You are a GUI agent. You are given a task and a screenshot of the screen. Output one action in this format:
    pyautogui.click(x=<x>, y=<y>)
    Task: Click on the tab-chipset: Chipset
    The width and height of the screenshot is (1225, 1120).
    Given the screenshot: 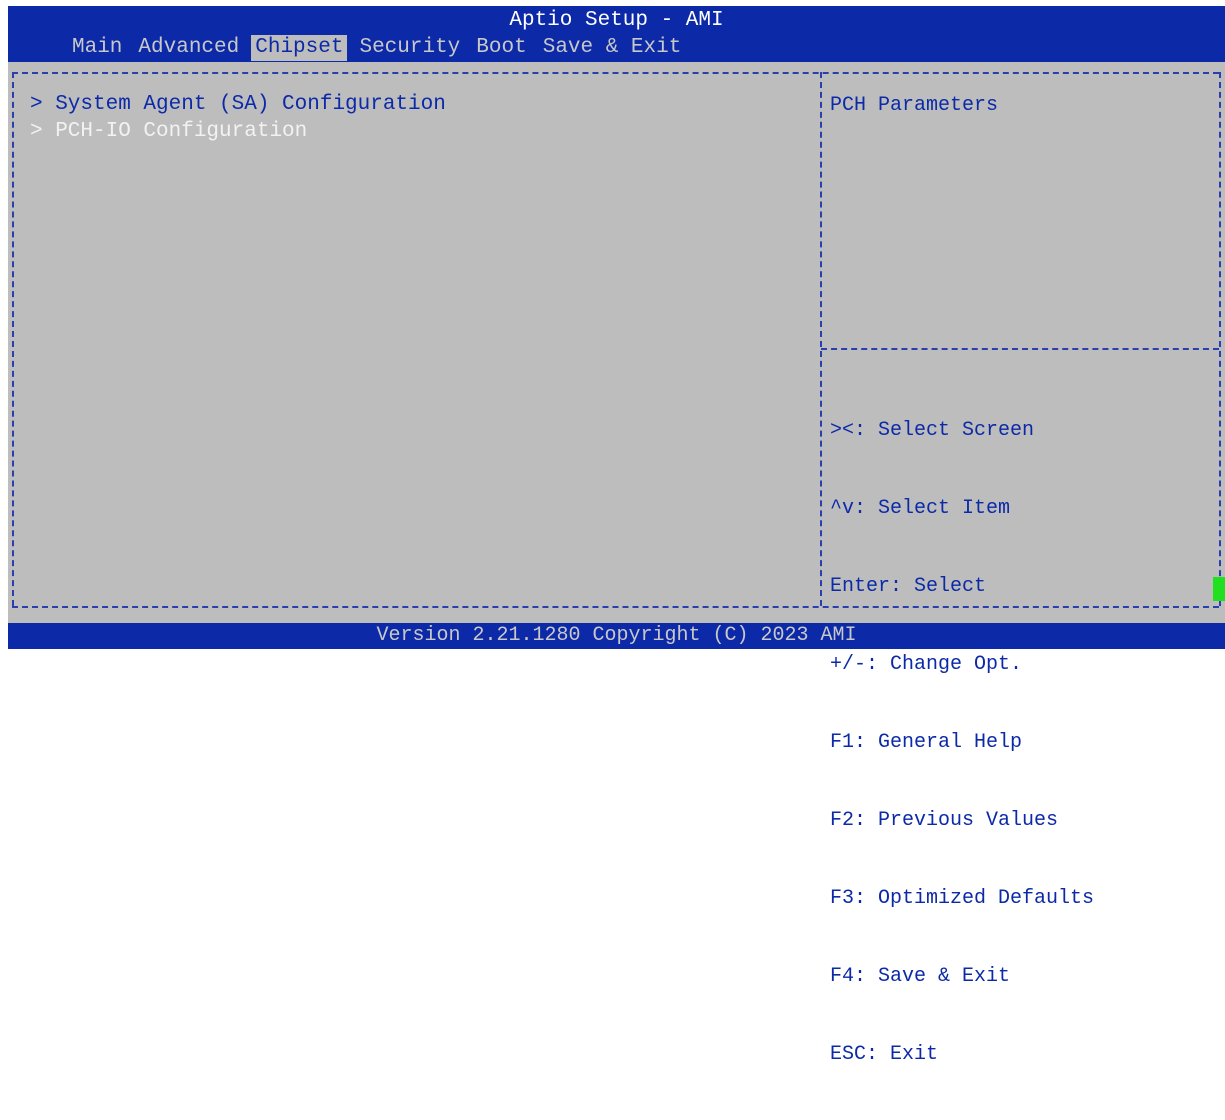 What is the action you would take?
    pyautogui.click(x=299, y=48)
    